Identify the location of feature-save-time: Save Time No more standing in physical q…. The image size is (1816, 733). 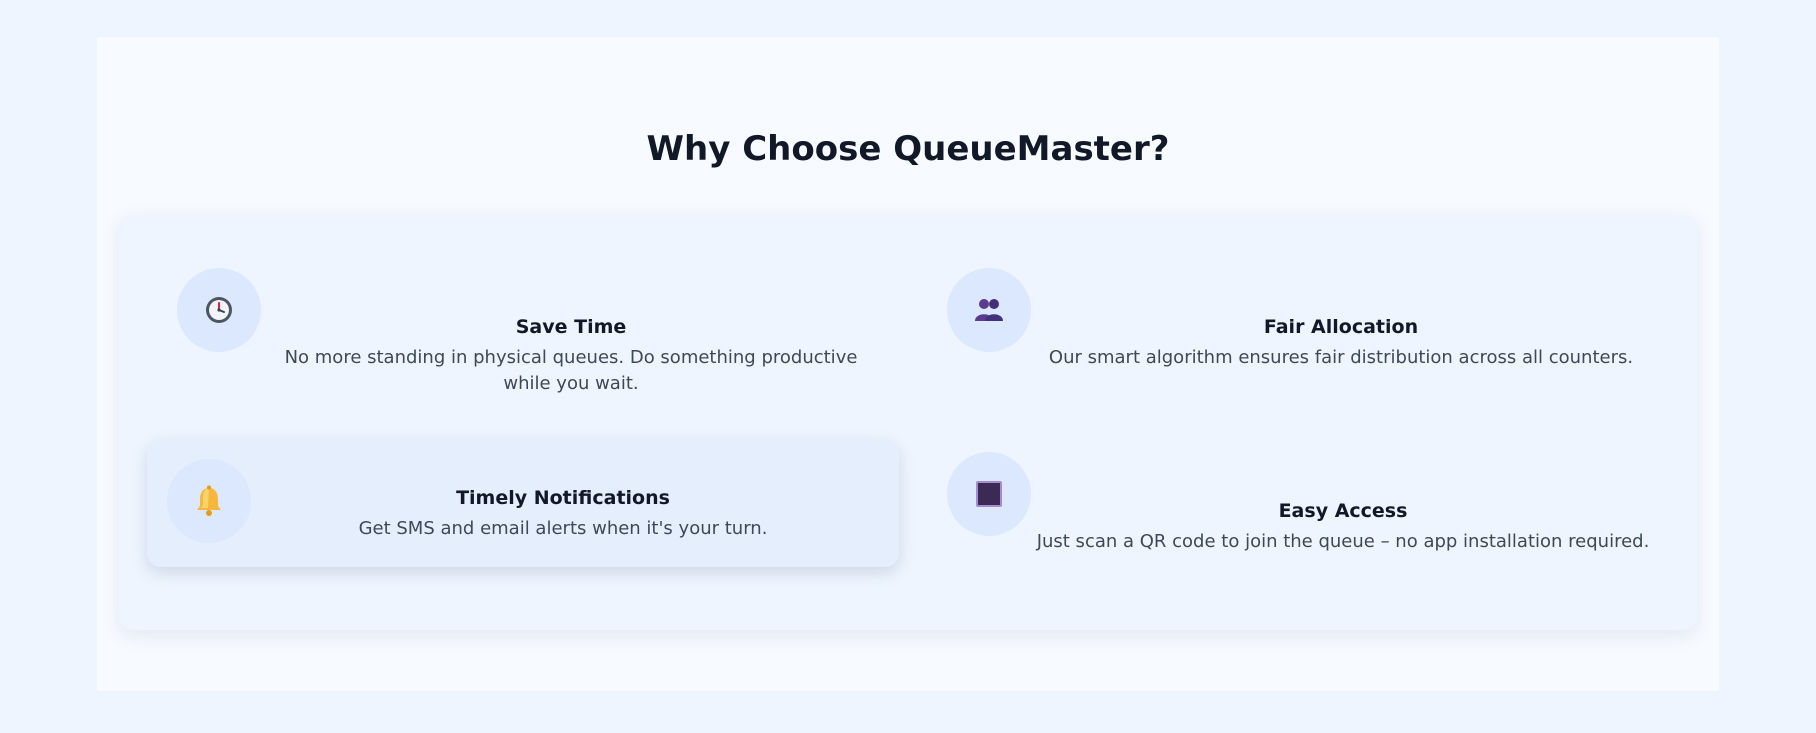
(523, 314).